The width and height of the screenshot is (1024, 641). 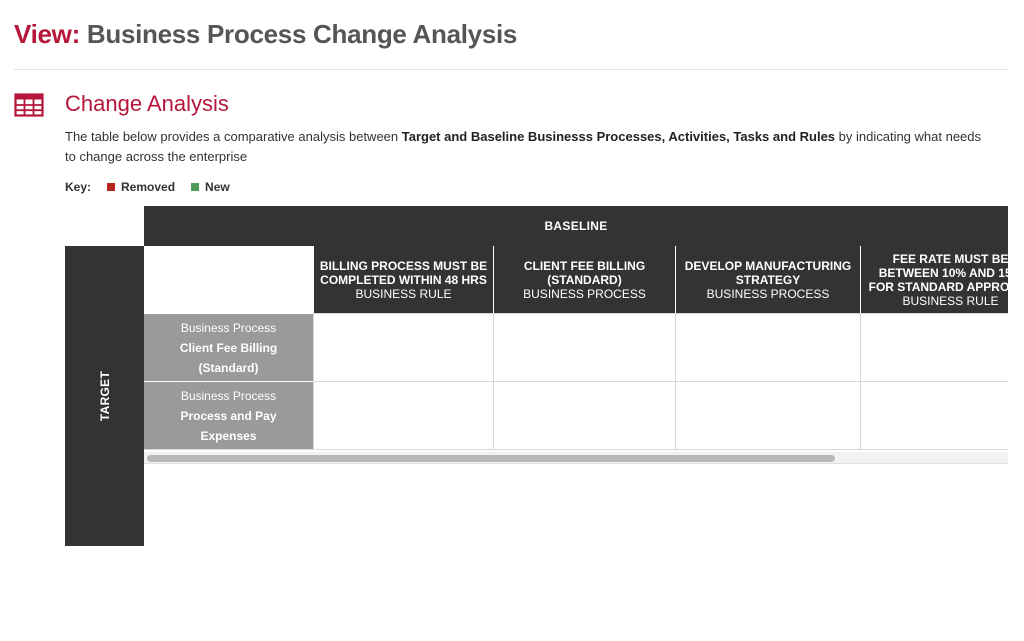 What do you see at coordinates (47, 34) in the screenshot?
I see `view-prefix: View:` at bounding box center [47, 34].